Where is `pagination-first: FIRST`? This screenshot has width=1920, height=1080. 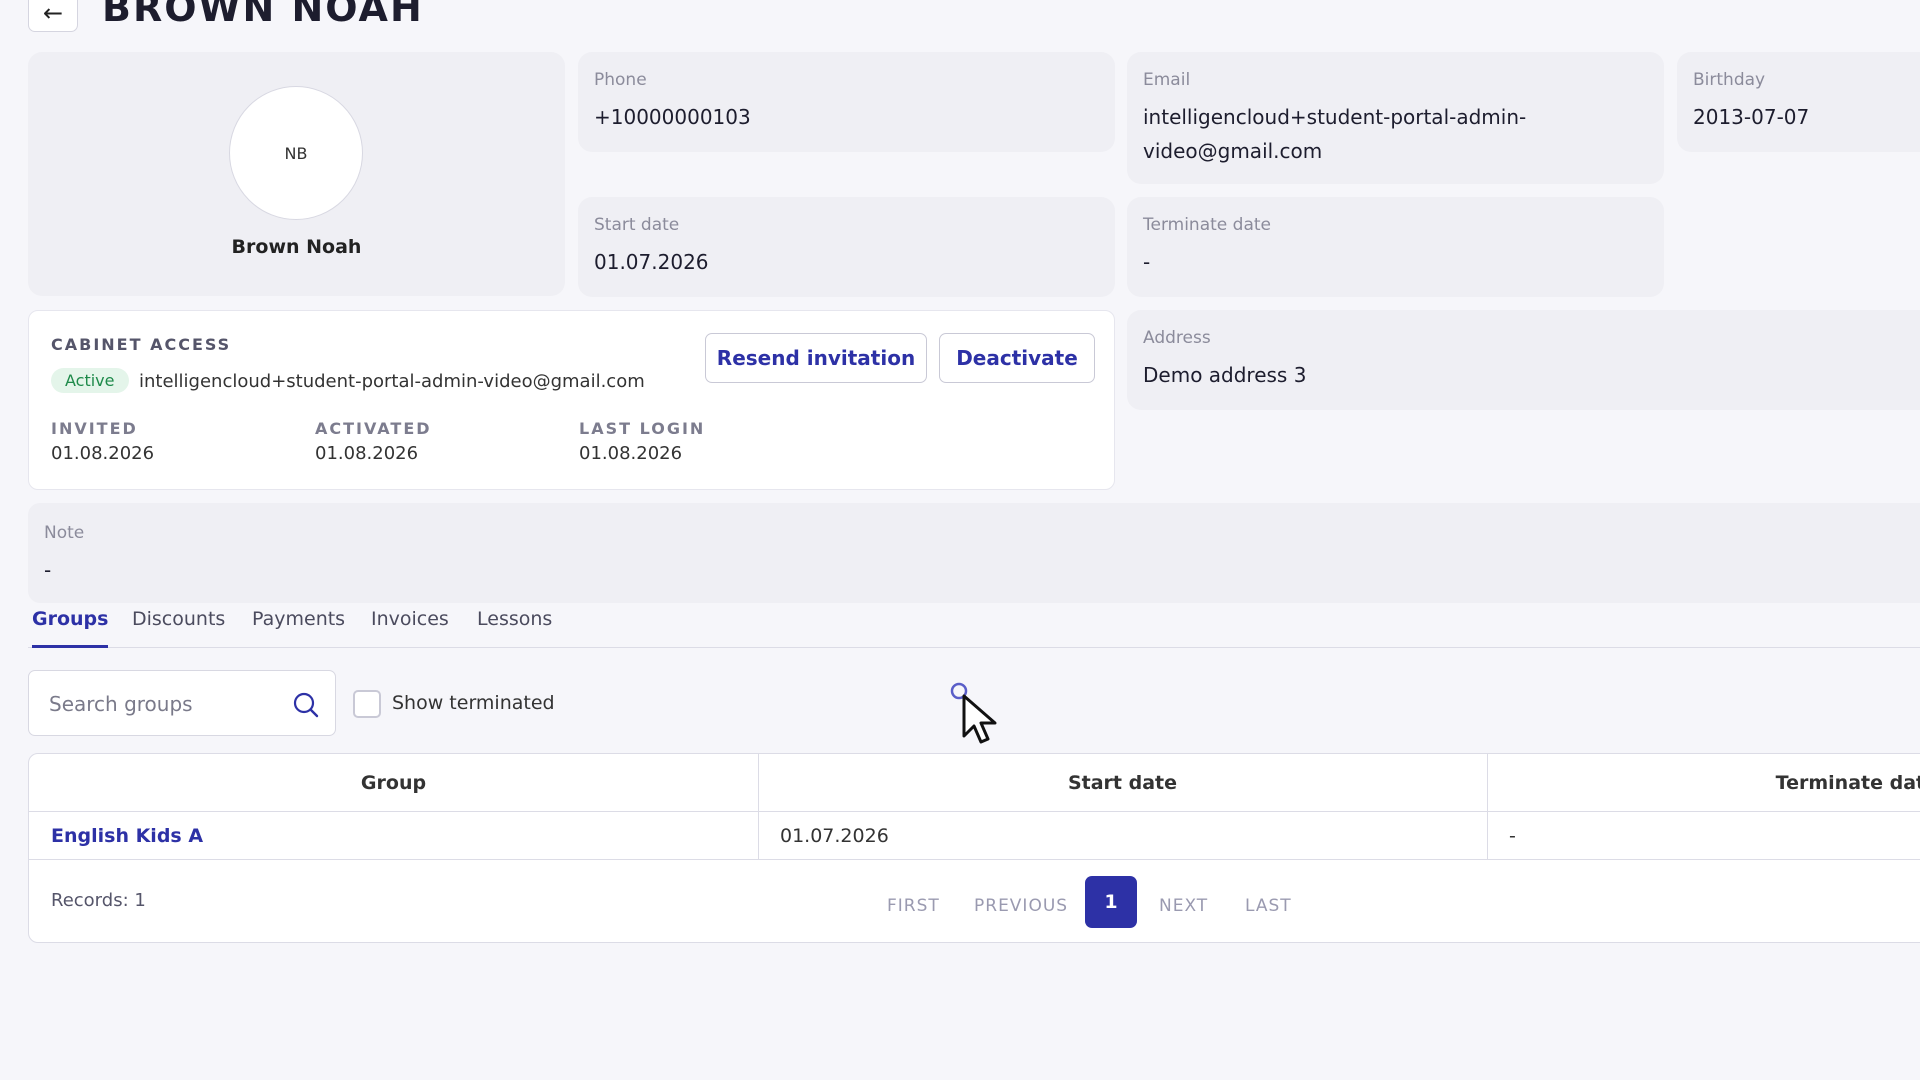
pagination-first: FIRST is located at coordinates (913, 906).